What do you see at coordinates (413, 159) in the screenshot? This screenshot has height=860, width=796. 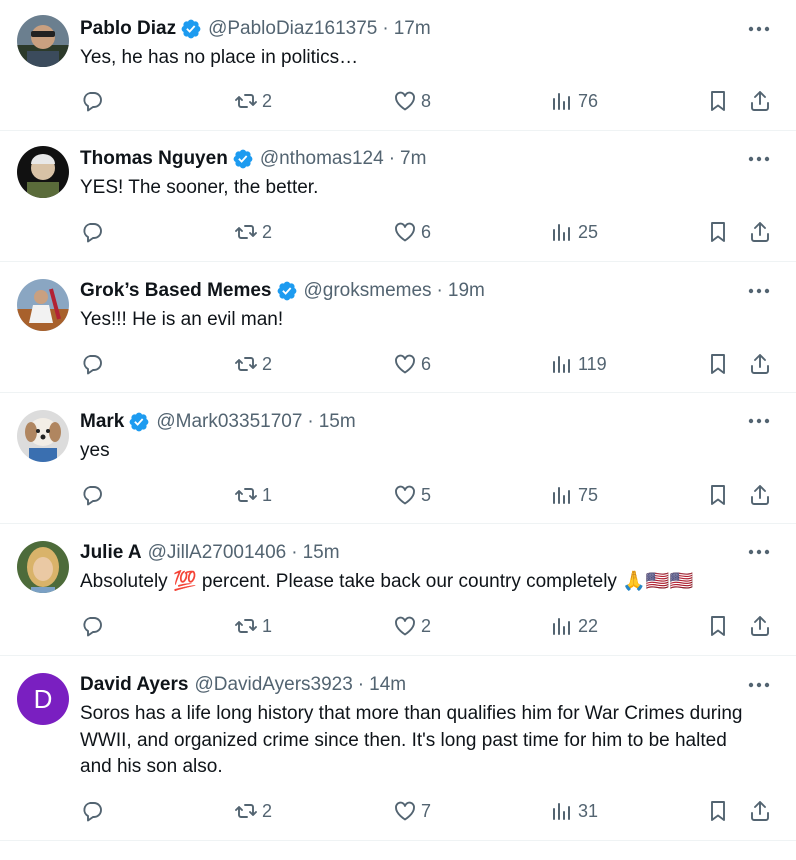 I see `timestamp: 7m` at bounding box center [413, 159].